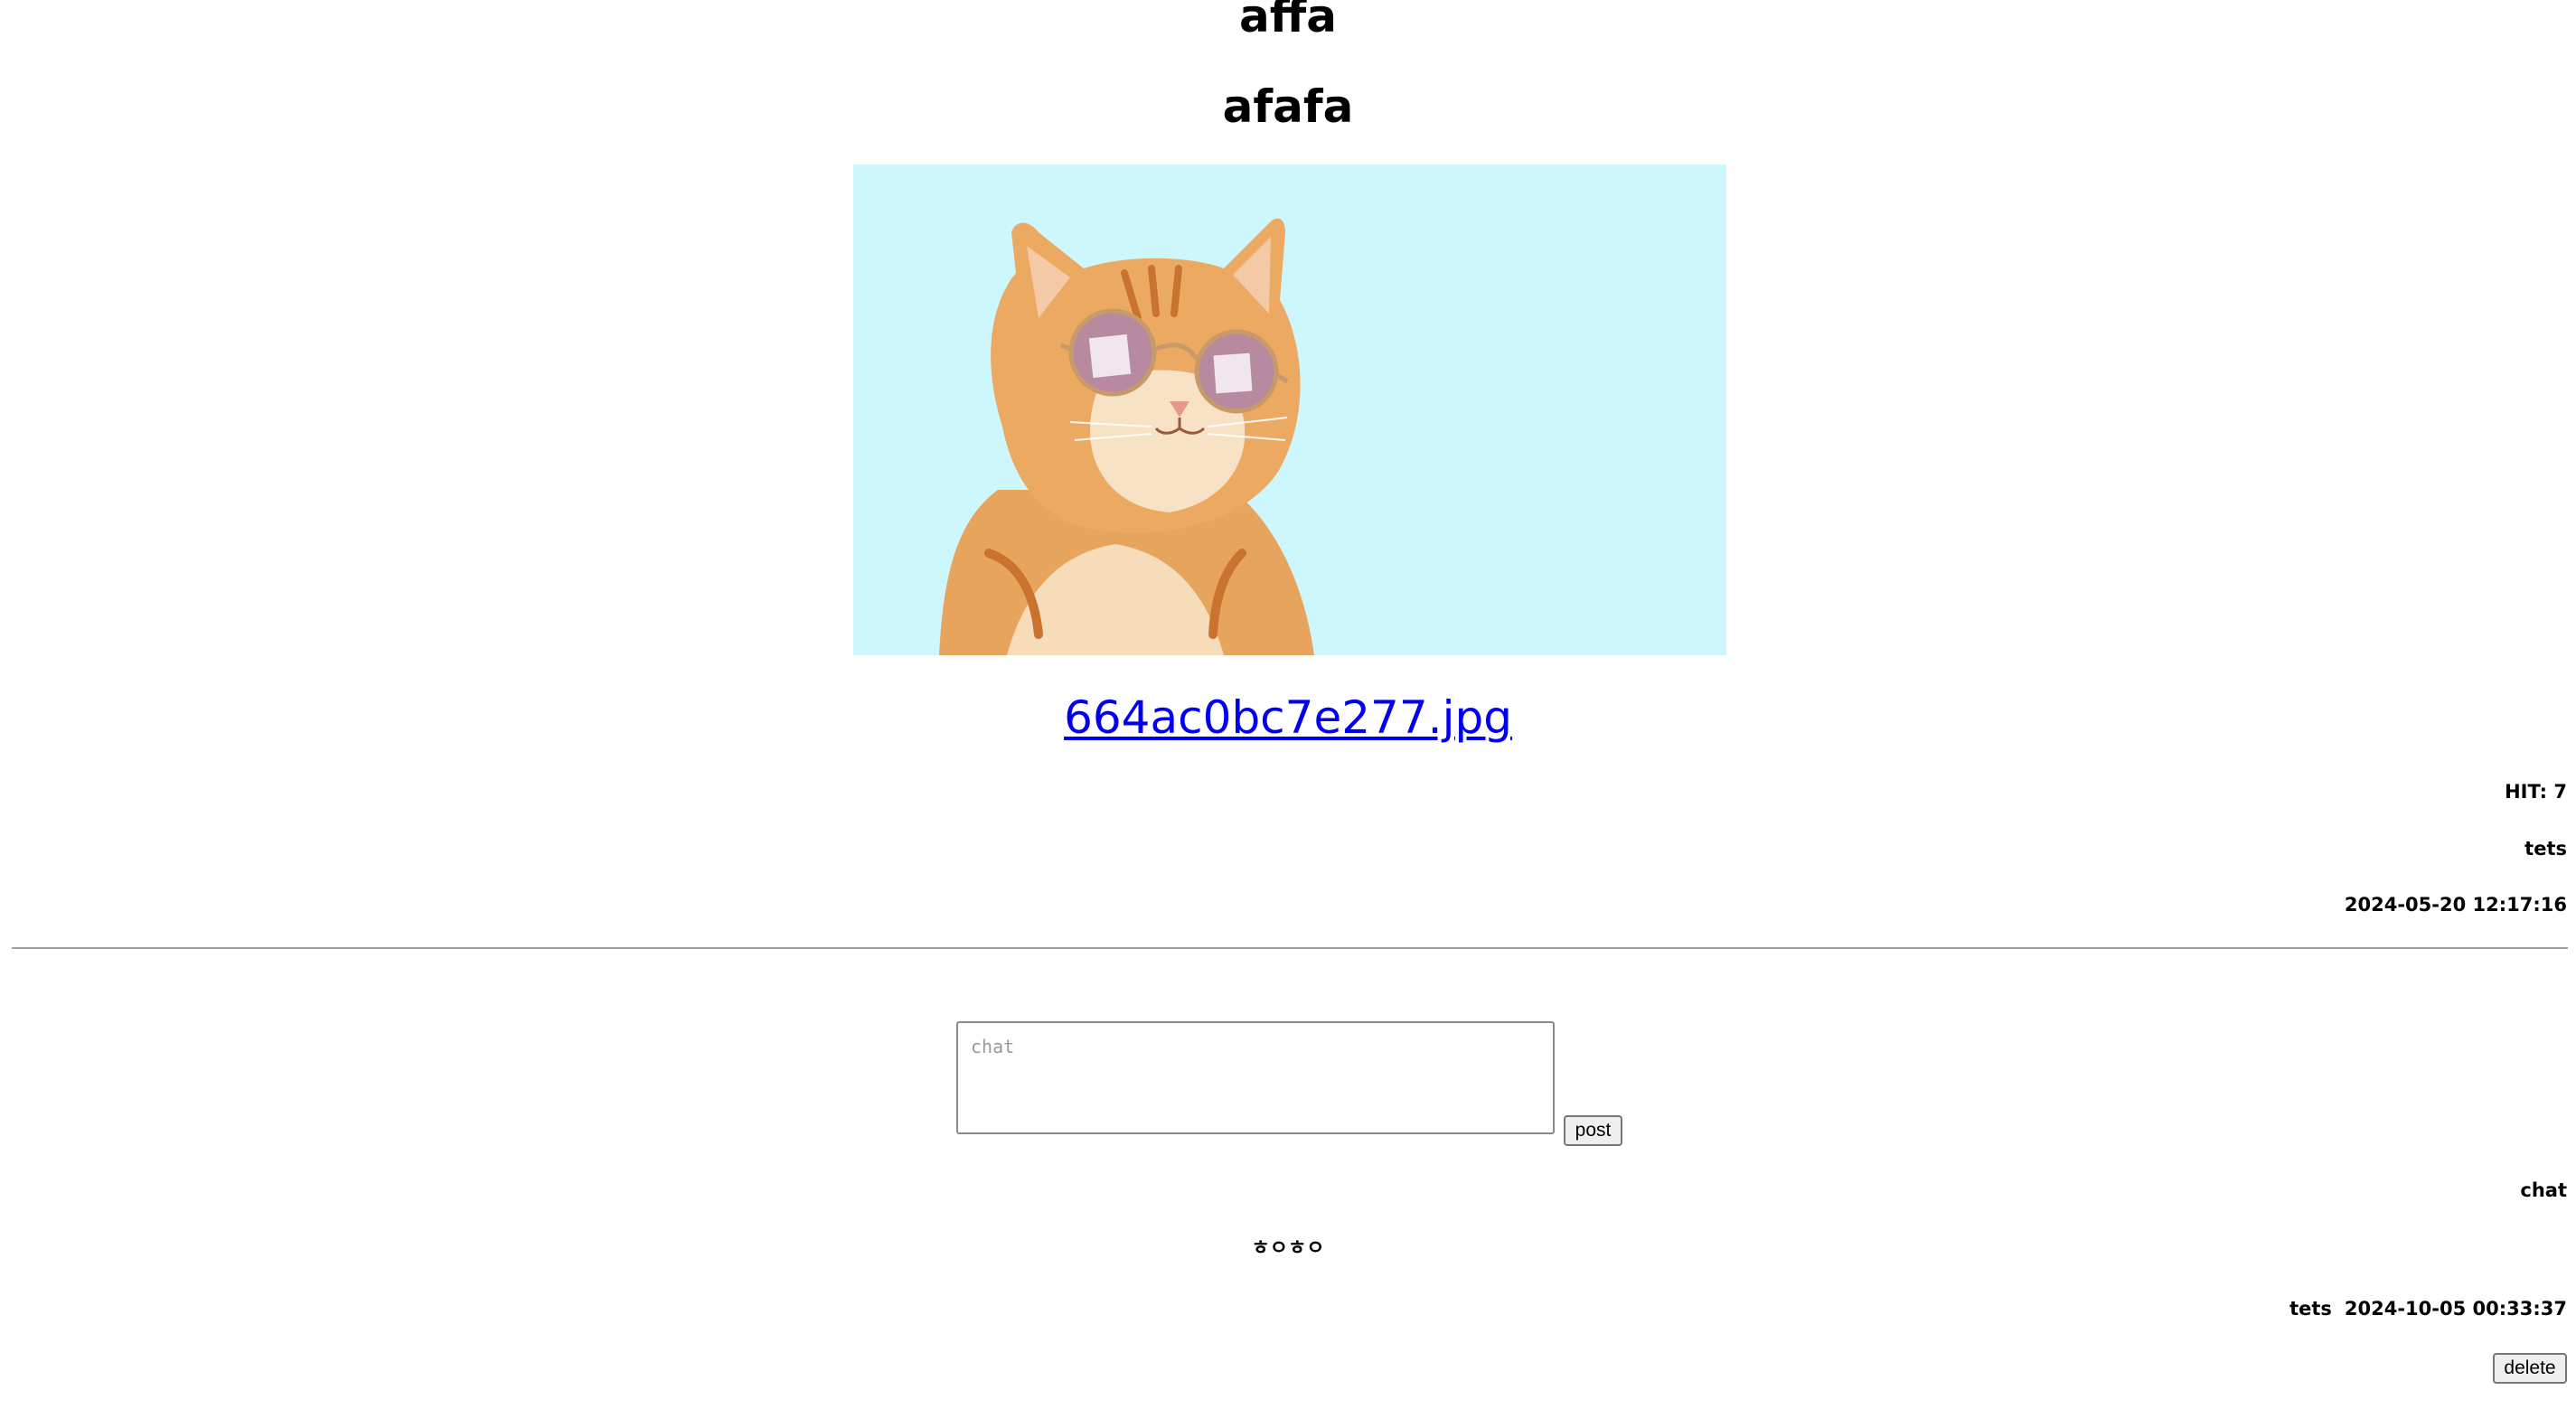 The image size is (2576, 1409). I want to click on post-author: tets, so click(2546, 848).